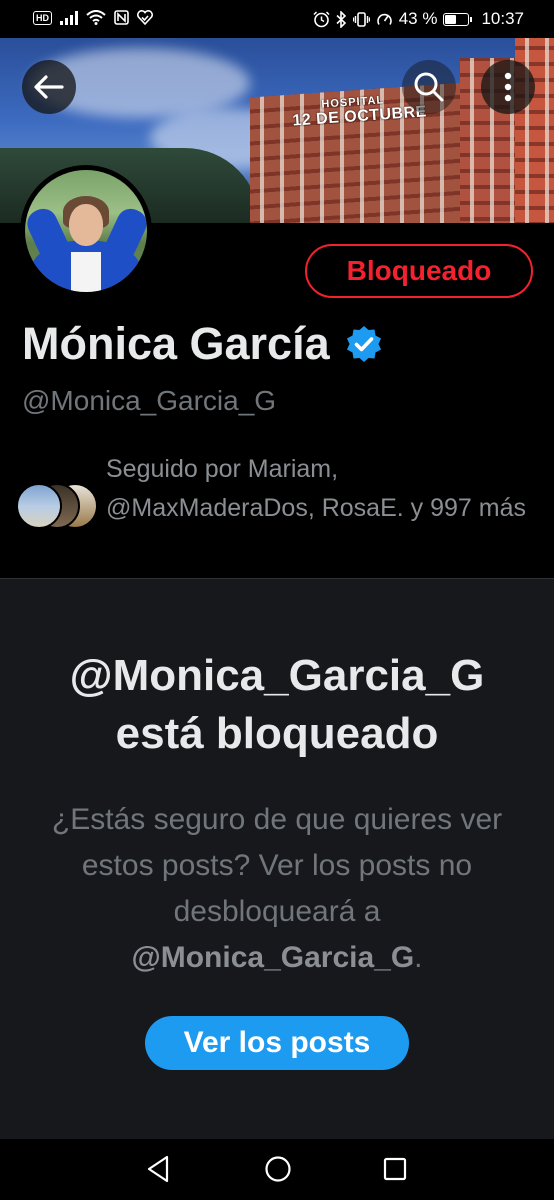 The image size is (554, 1200). I want to click on back-button, so click(49, 87).